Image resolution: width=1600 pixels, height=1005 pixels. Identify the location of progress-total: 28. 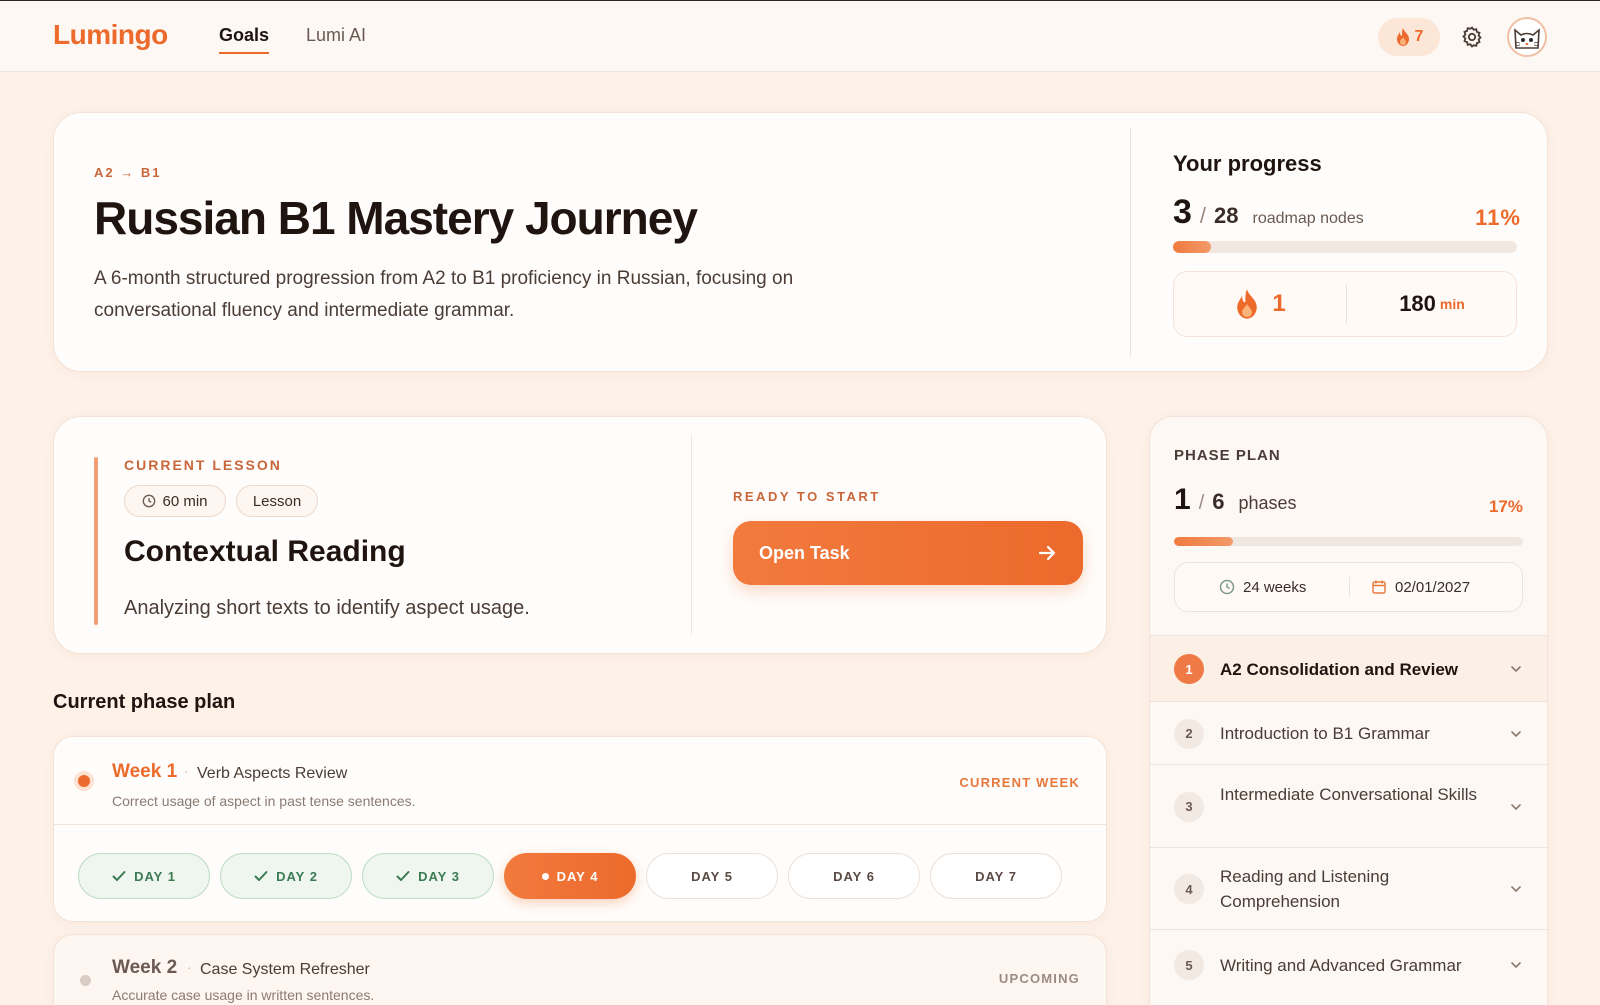
(1226, 215).